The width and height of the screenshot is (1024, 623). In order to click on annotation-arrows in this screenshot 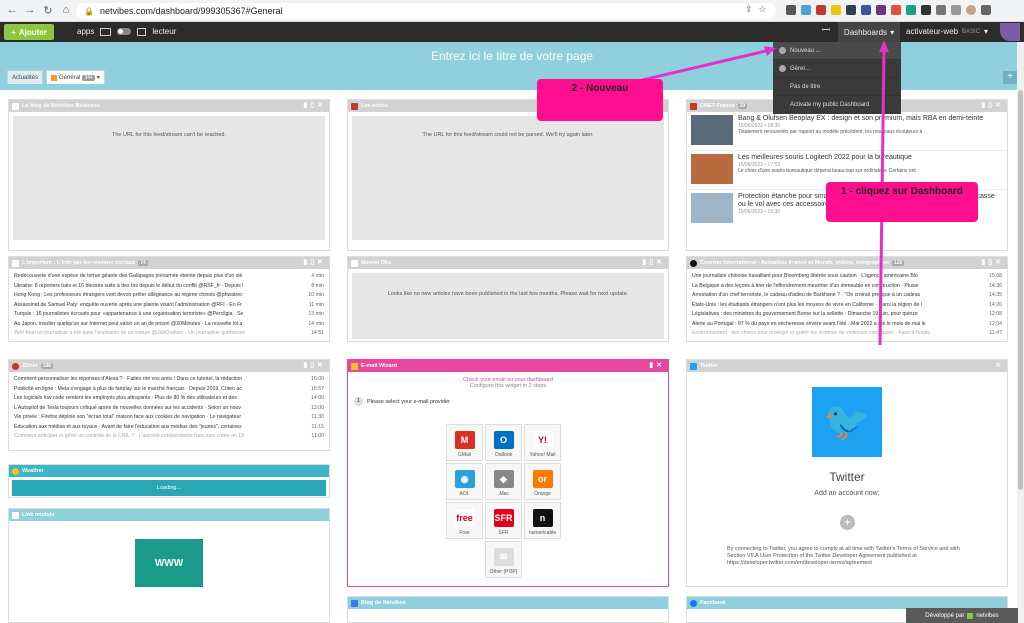, I will do `click(744, 193)`.